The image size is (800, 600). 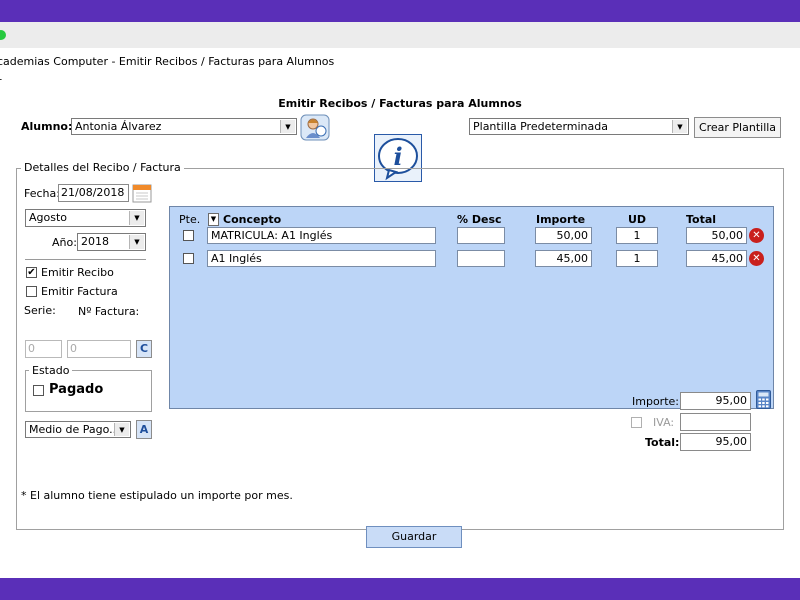 What do you see at coordinates (321, 258) in the screenshot?
I see `concepto-cell: A1 Inglés` at bounding box center [321, 258].